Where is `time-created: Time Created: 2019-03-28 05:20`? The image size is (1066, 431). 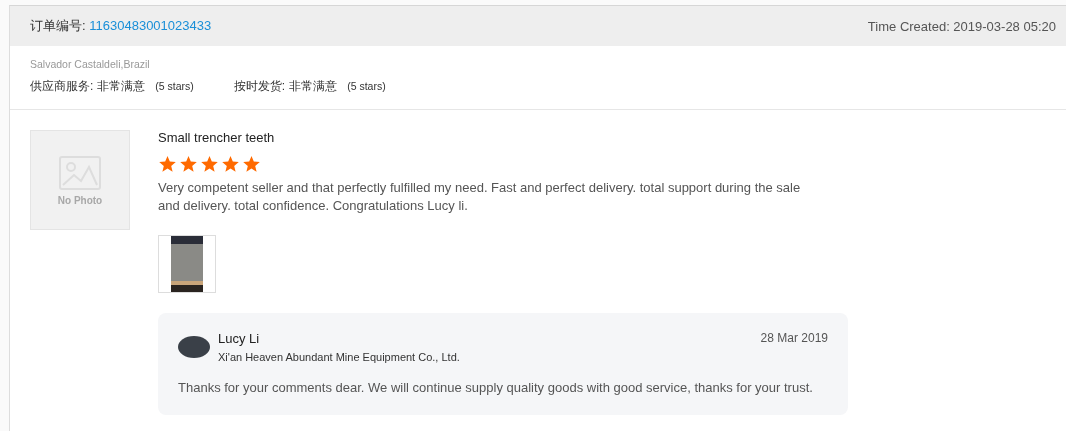
time-created: Time Created: 2019-03-28 05:20 is located at coordinates (961, 26).